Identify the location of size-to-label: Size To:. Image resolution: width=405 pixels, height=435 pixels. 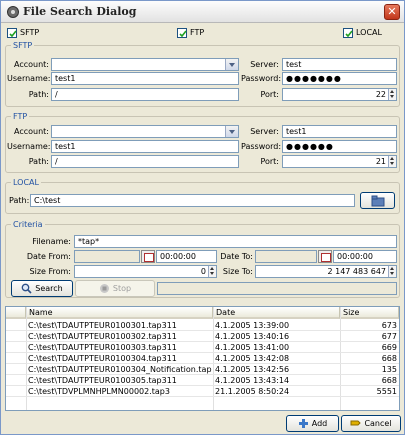
(237, 271).